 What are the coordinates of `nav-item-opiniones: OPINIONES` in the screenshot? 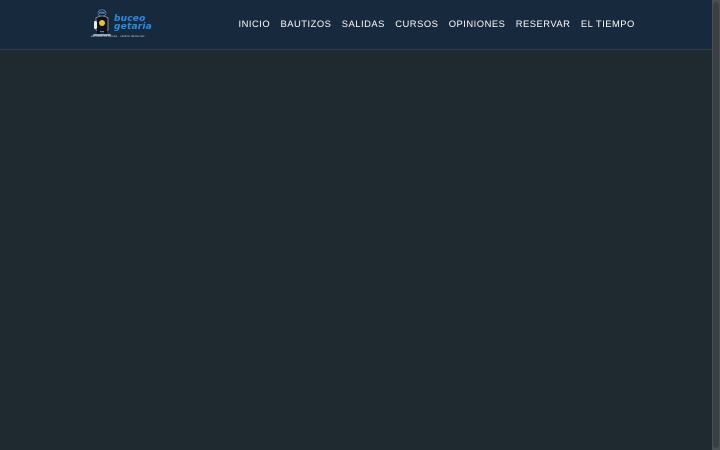 It's located at (477, 24).